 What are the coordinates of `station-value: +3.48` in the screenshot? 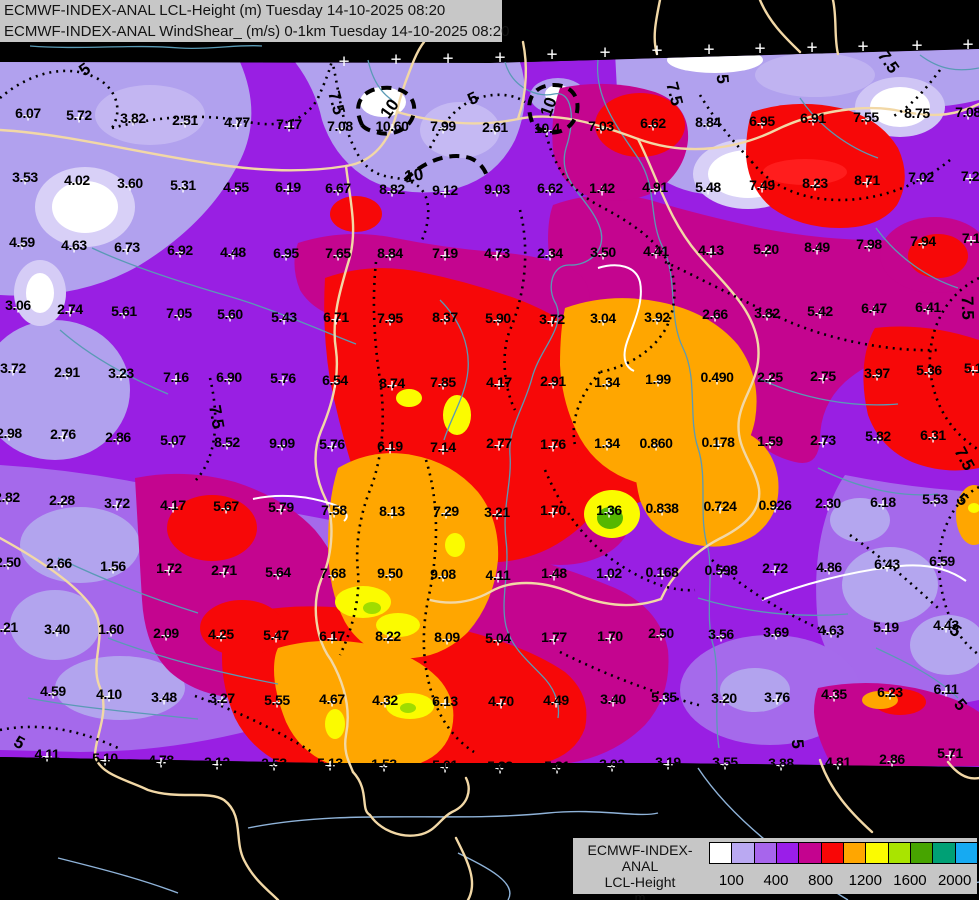 It's located at (164, 700).